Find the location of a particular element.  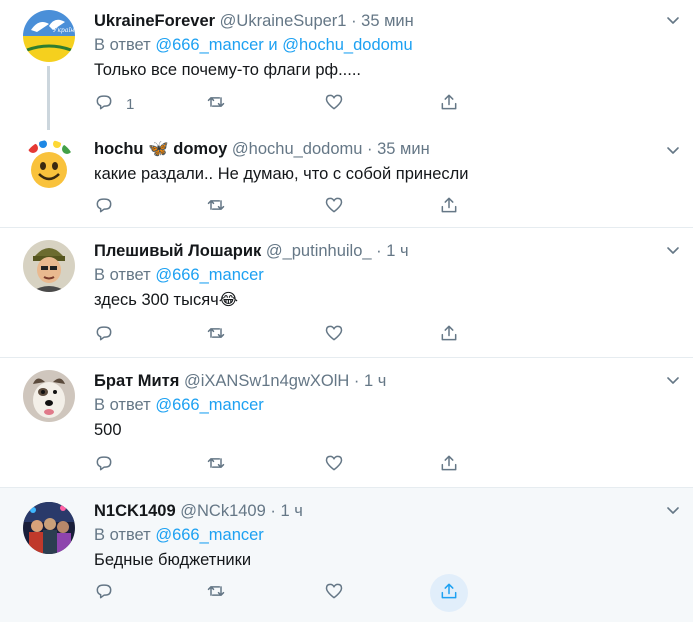

tweet-actions: 1 is located at coordinates (284, 104).